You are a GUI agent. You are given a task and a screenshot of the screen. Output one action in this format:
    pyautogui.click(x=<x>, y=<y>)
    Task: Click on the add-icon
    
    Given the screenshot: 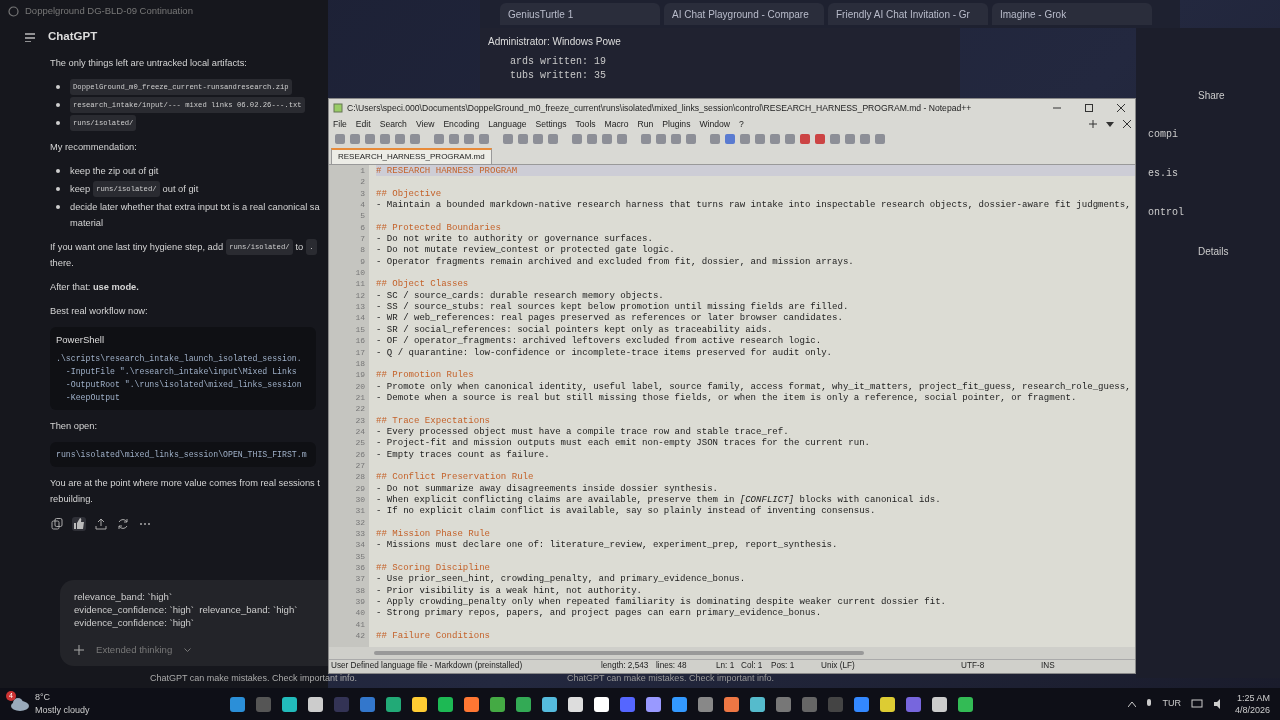 What is the action you would take?
    pyautogui.click(x=1093, y=124)
    